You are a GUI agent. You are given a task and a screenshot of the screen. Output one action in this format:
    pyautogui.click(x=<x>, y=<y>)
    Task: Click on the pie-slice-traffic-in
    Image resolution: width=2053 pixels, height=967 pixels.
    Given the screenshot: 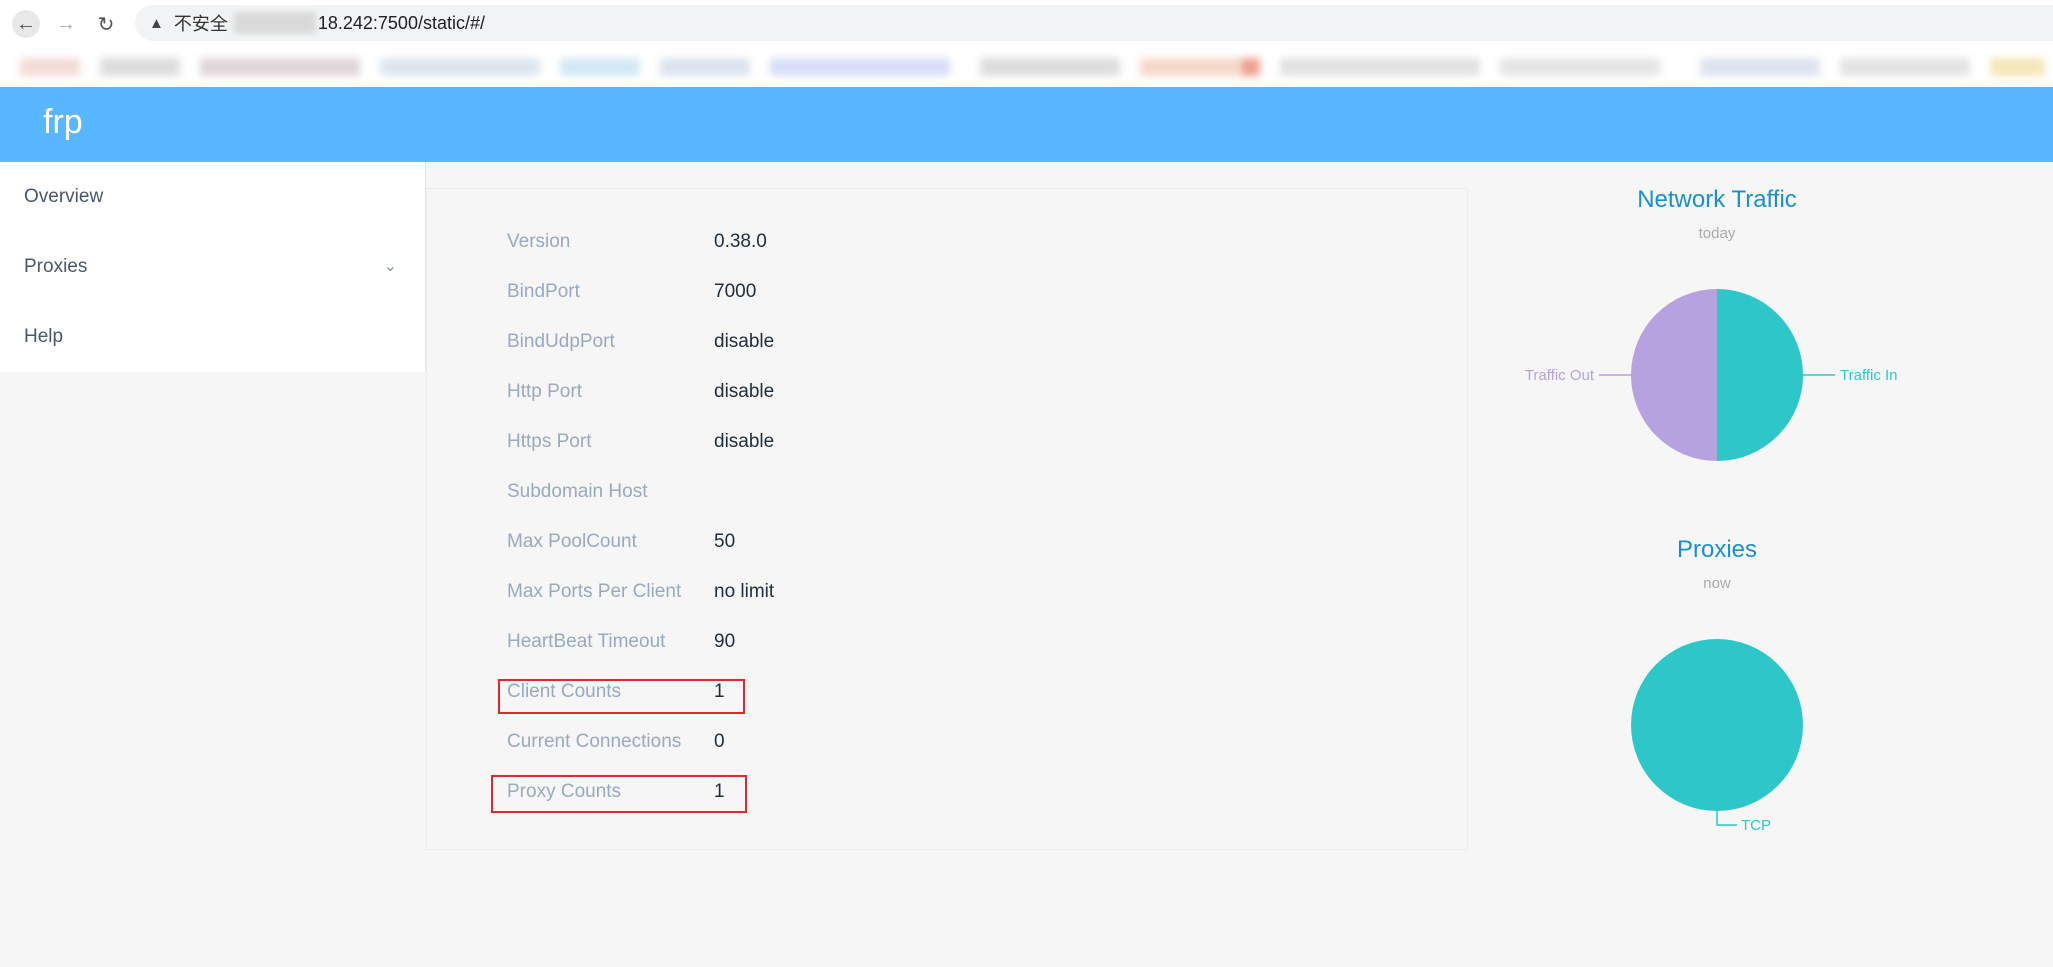 What is the action you would take?
    pyautogui.click(x=1760, y=375)
    